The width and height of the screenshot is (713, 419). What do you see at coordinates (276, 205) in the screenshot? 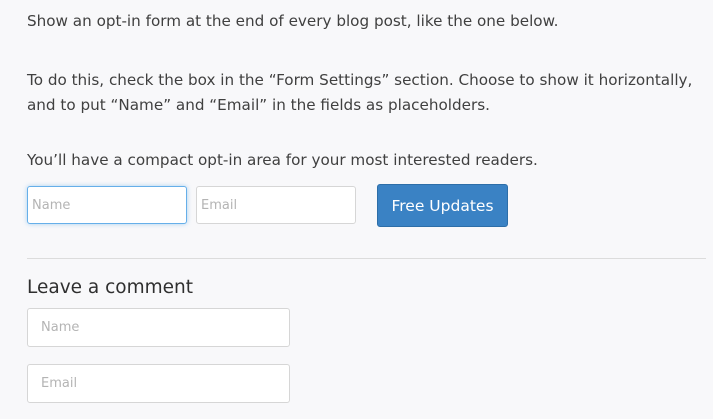
I see `optin-email-input` at bounding box center [276, 205].